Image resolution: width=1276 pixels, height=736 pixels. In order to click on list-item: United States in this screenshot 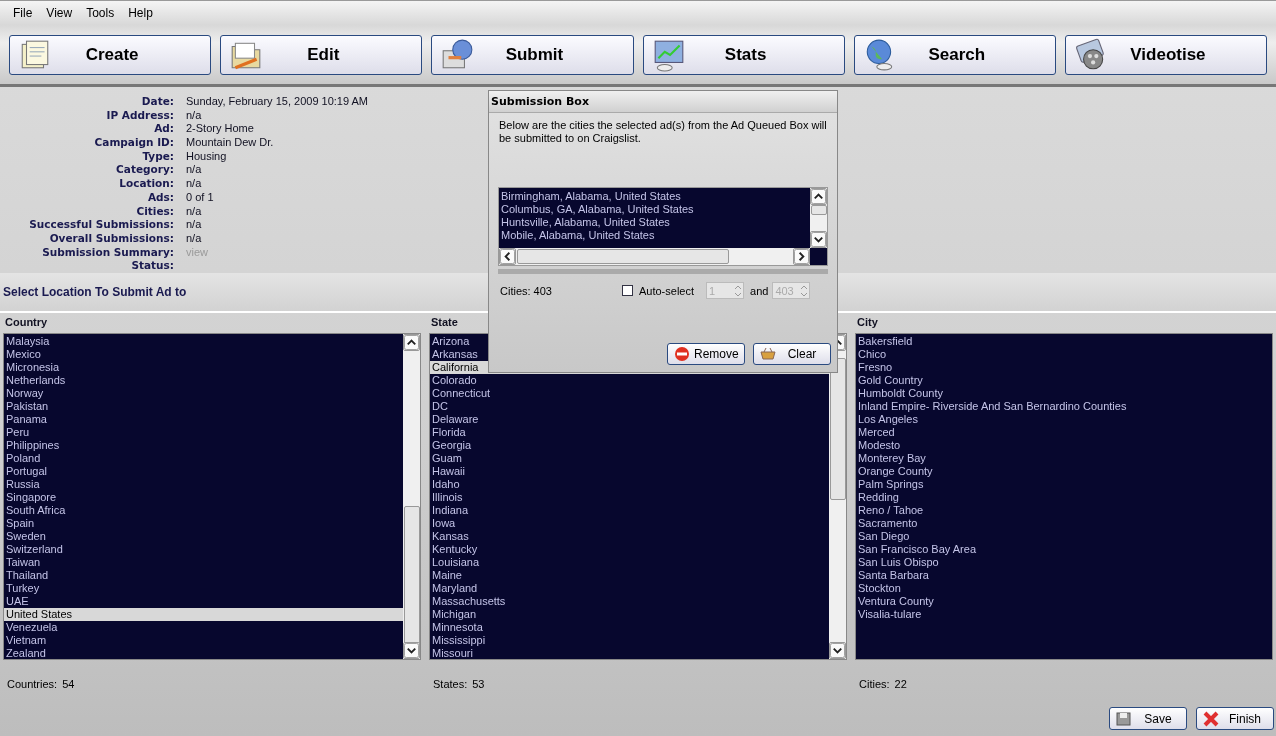, I will do `click(203, 614)`.